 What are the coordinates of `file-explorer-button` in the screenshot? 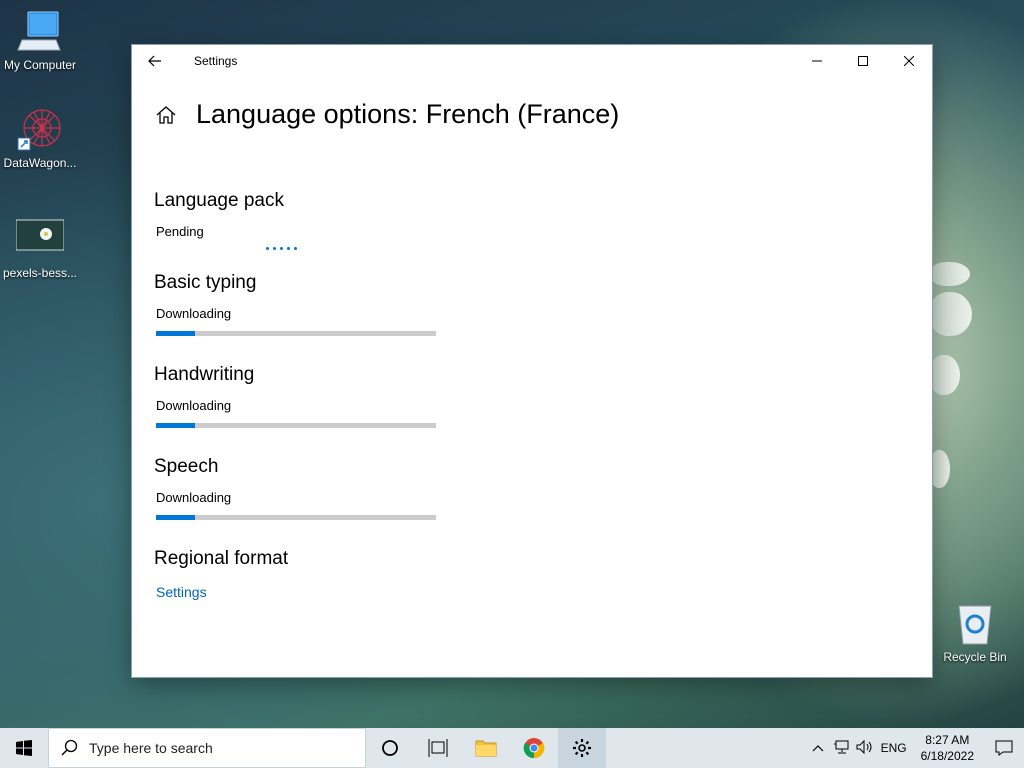 It's located at (486, 748).